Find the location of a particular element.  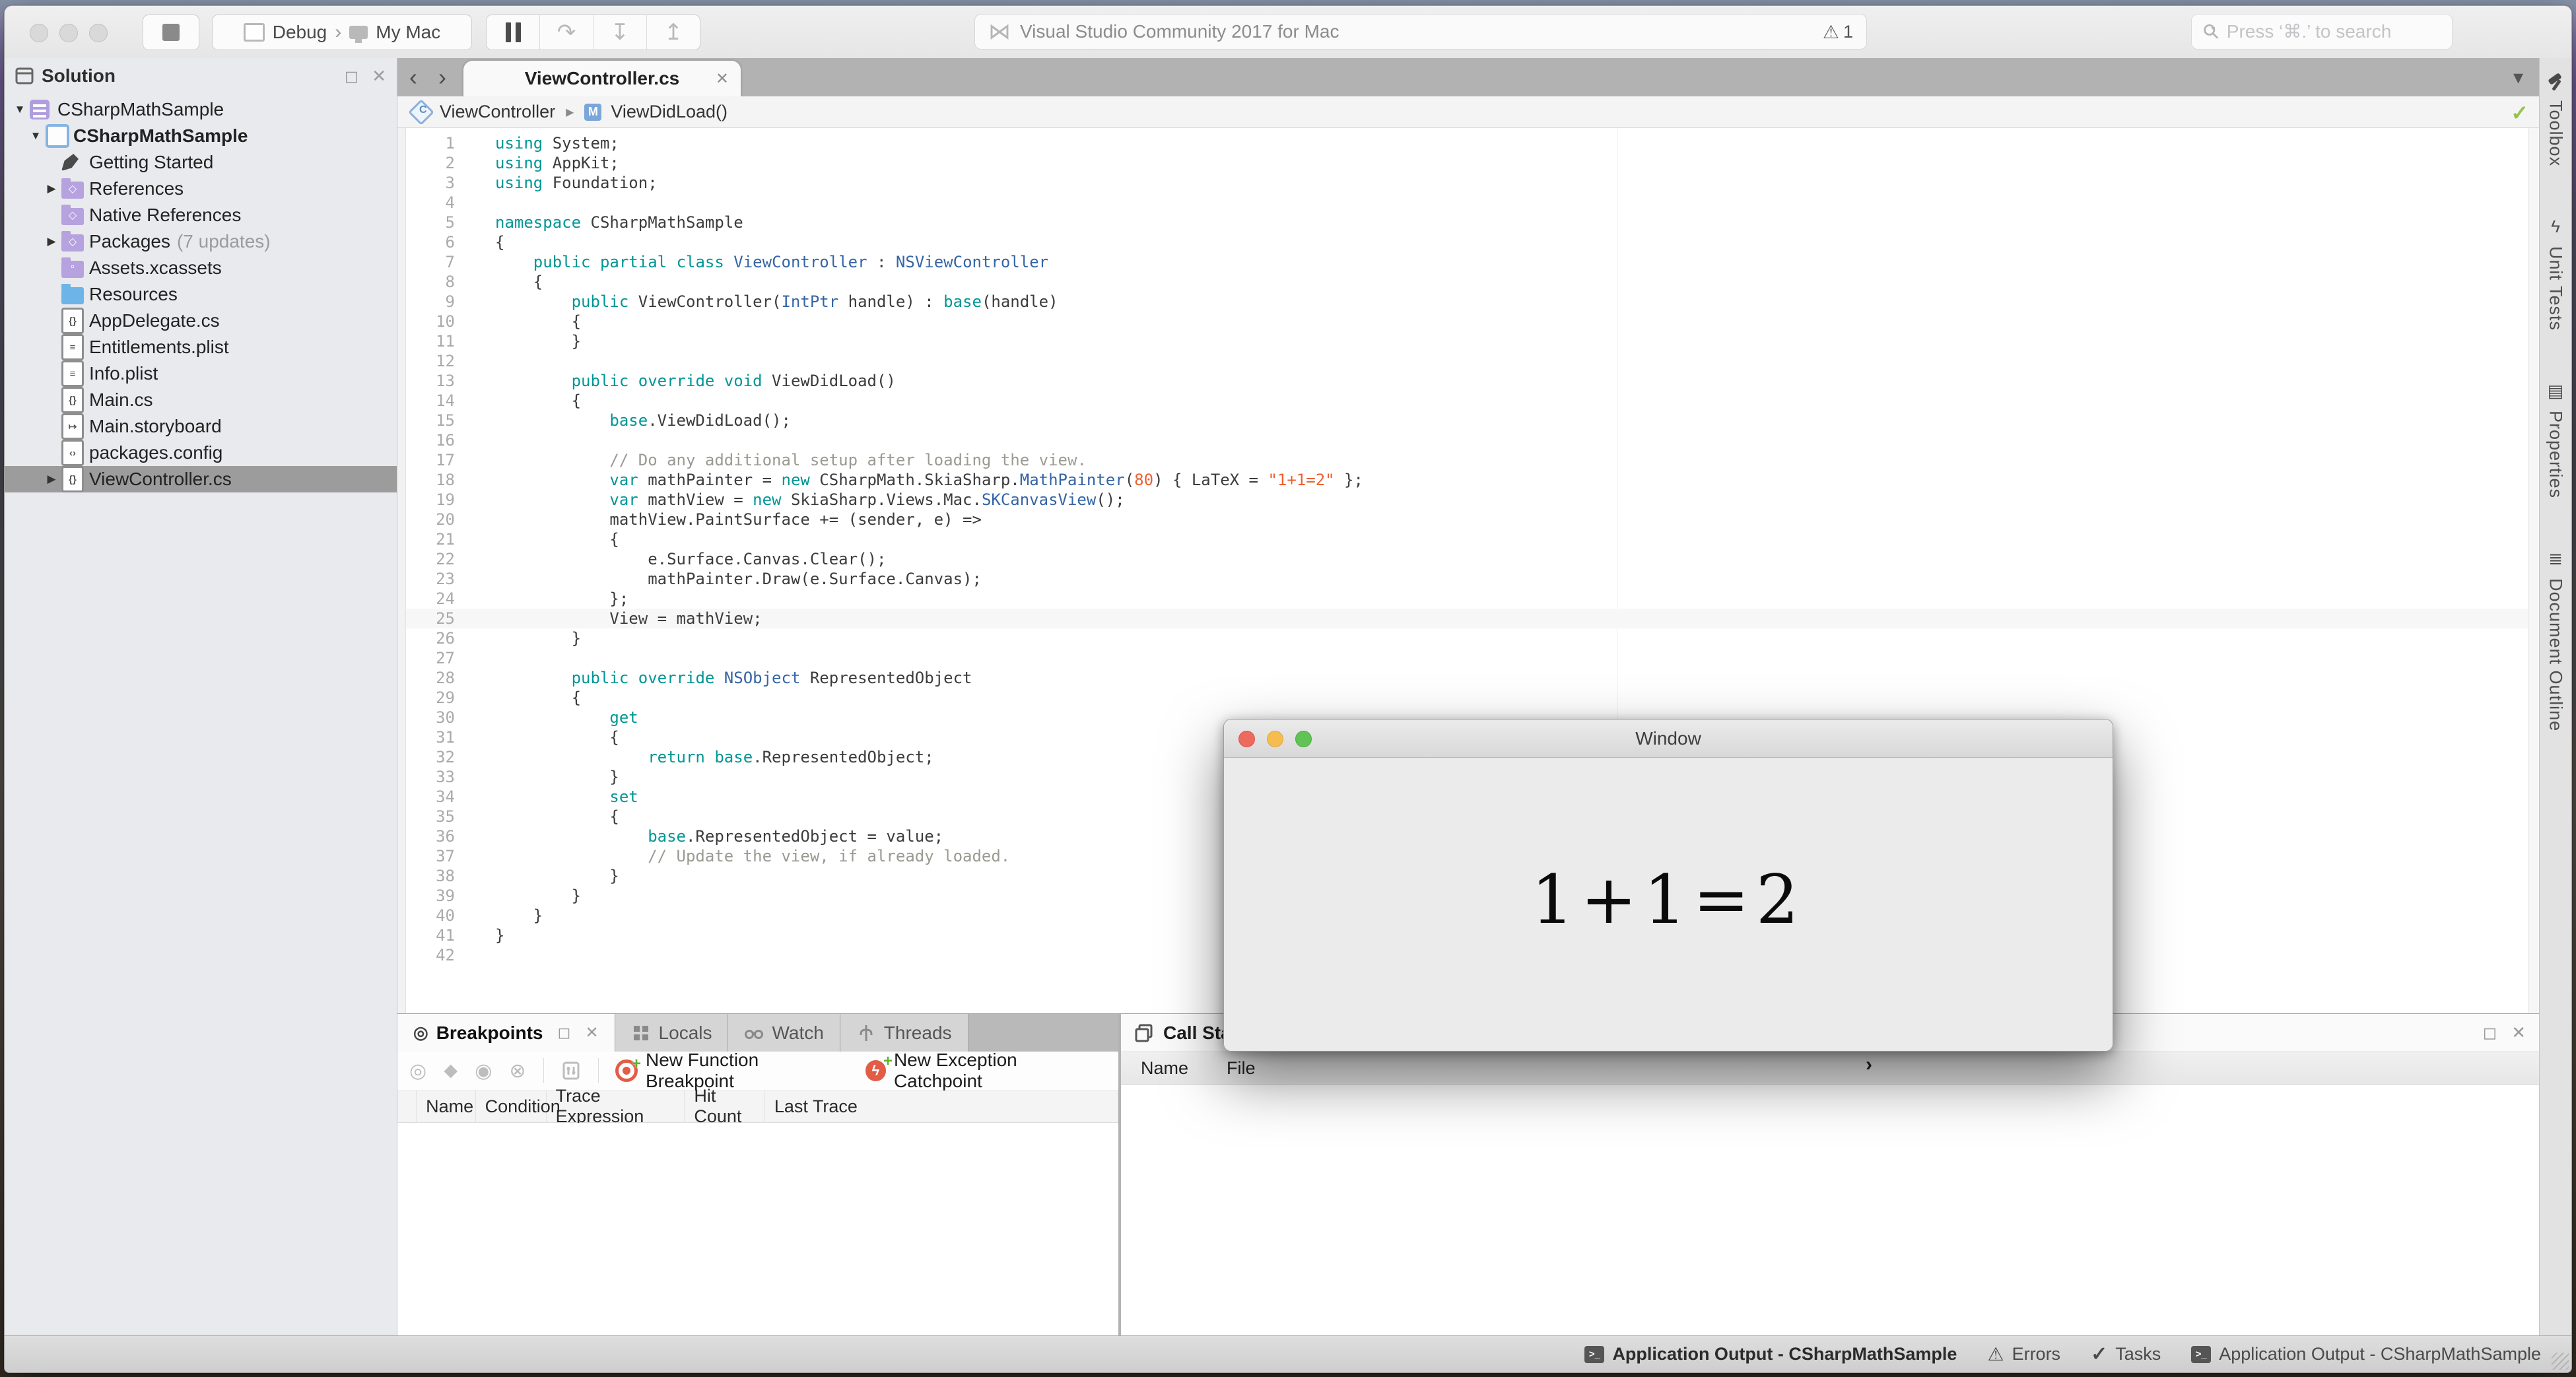

tree-item-references: ▶ ◇ References is located at coordinates (201, 189).